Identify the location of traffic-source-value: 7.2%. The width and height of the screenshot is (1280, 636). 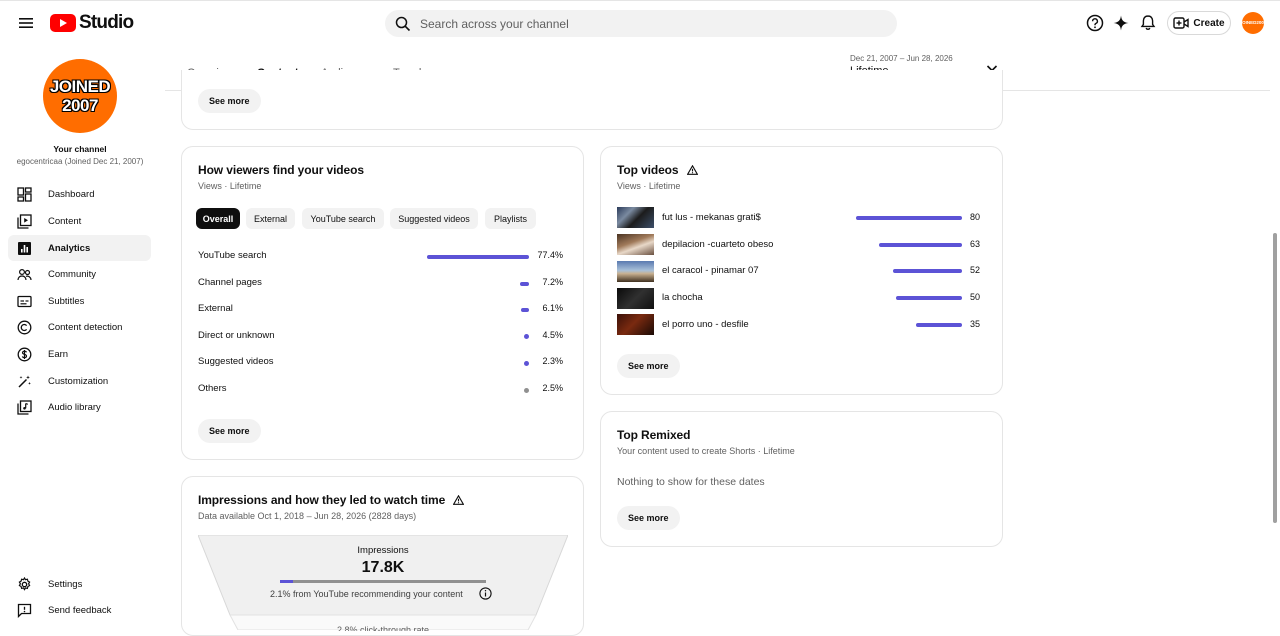
(552, 281).